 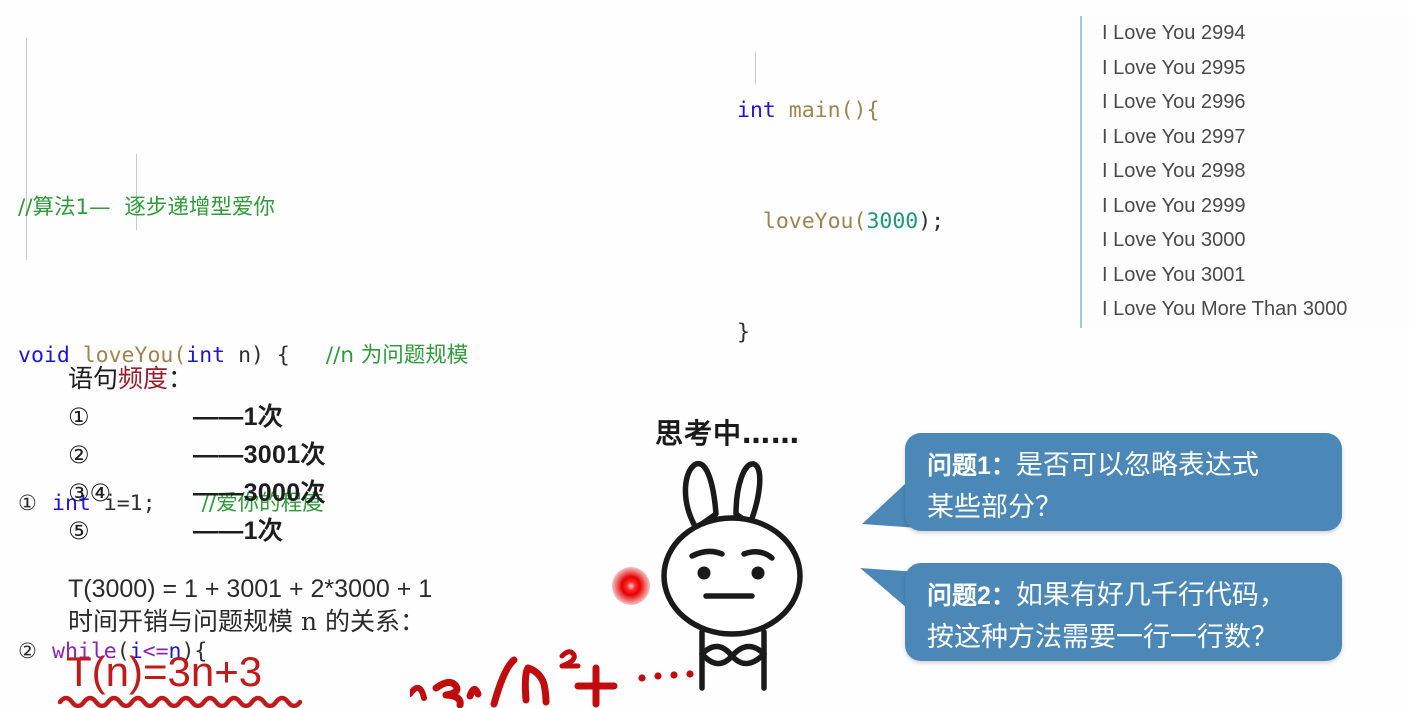 What do you see at coordinates (27, 503) in the screenshot?
I see `line-marker-1: ①` at bounding box center [27, 503].